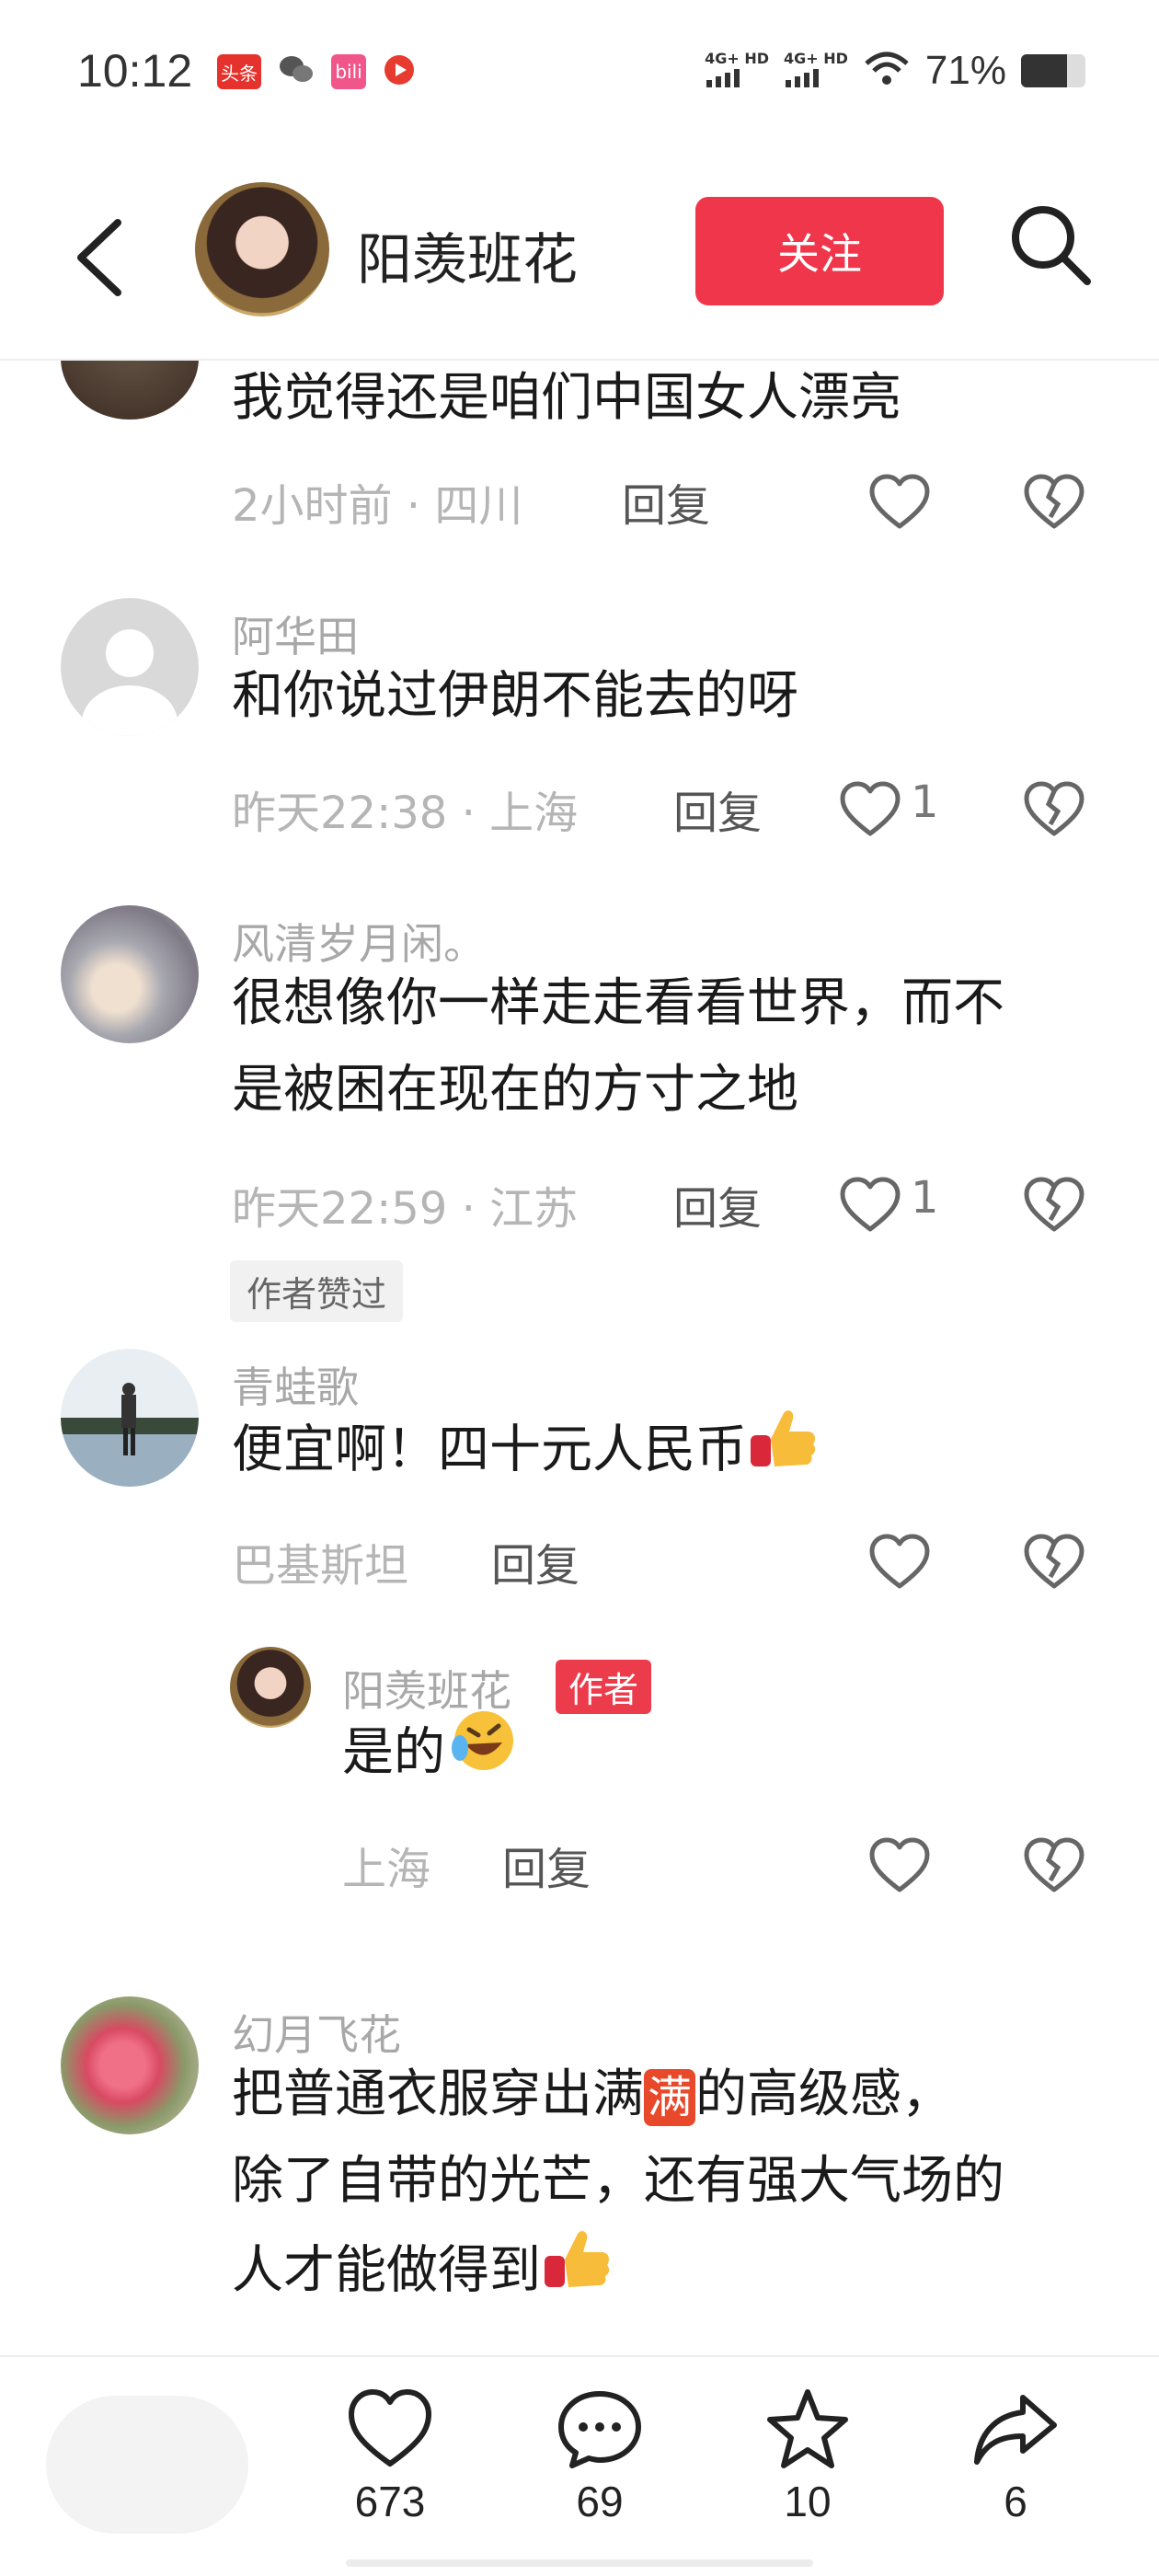 The image size is (1159, 2576). What do you see at coordinates (467, 255) in the screenshot?
I see `author-name: 阳羡班花` at bounding box center [467, 255].